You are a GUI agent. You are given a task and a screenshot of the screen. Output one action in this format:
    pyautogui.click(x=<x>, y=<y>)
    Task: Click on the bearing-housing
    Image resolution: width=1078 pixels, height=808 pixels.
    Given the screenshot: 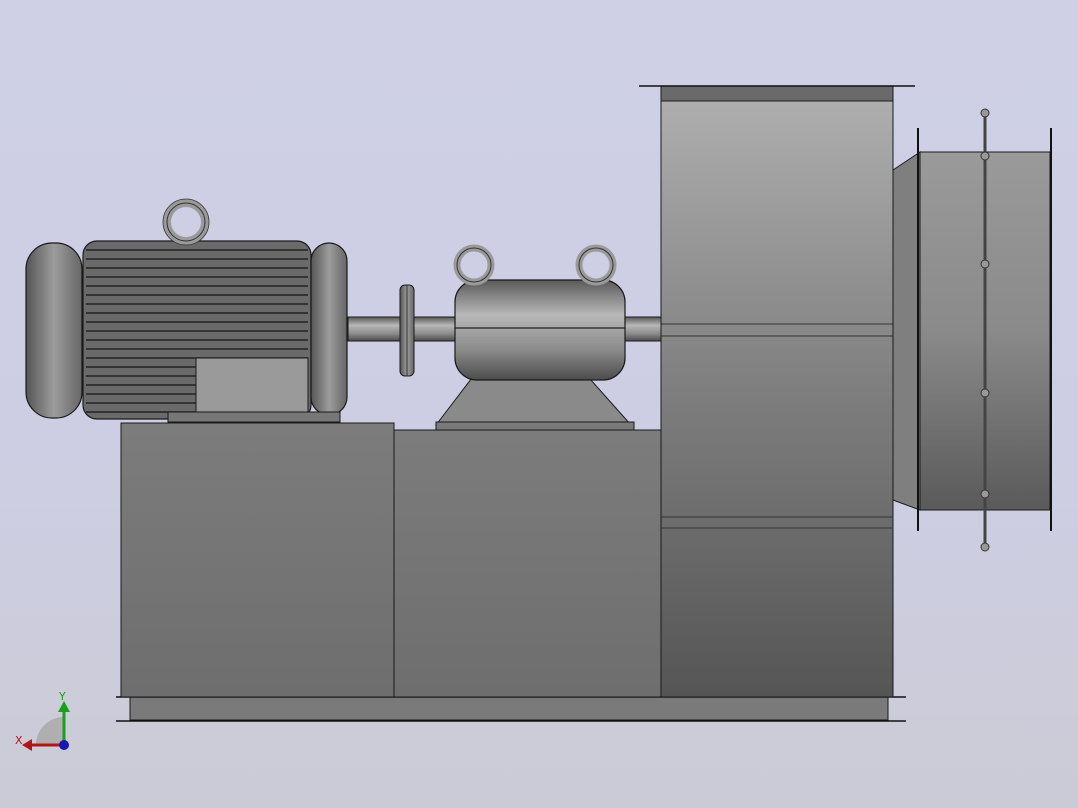 What is the action you would take?
    pyautogui.click(x=534, y=337)
    